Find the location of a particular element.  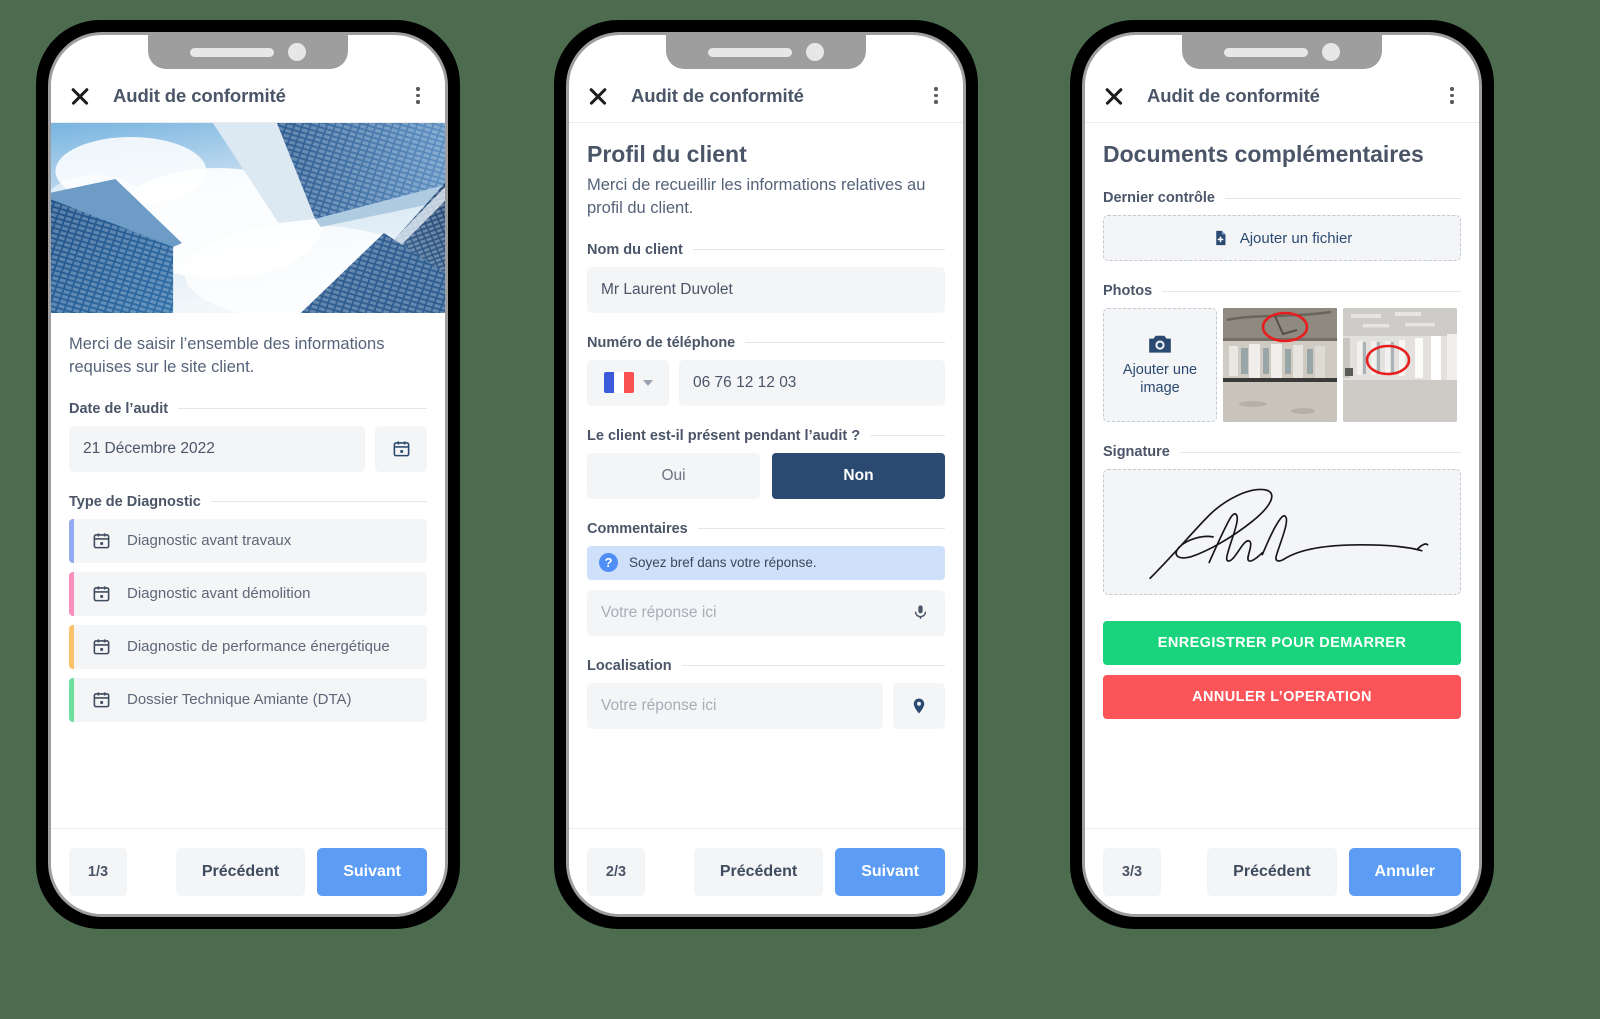

wizard-footer-1: 1/3 Précédent Suivant is located at coordinates (248, 871).